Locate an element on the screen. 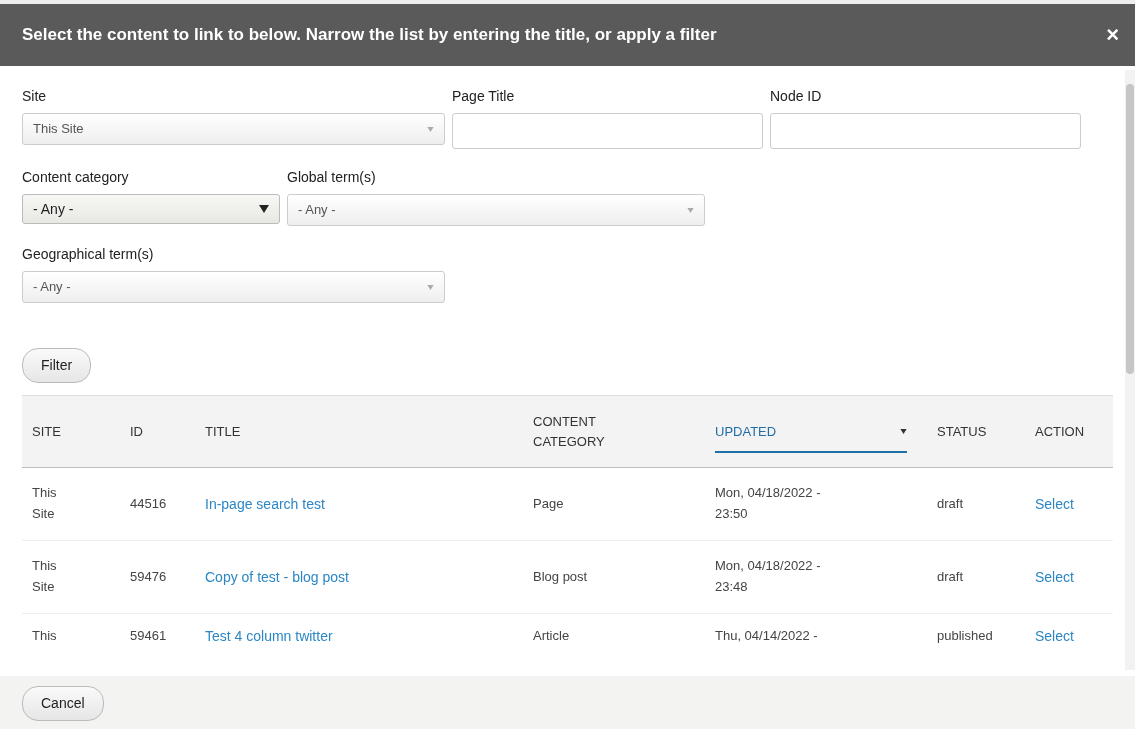 The height and width of the screenshot is (729, 1135). column-header: ACTION is located at coordinates (1060, 431).